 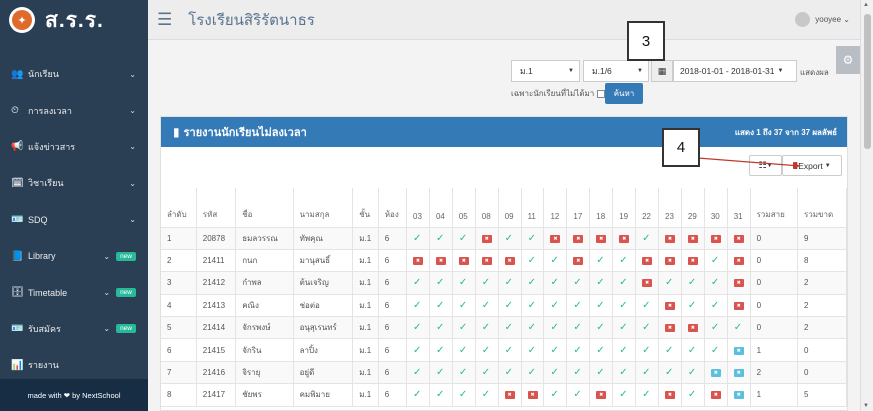 What do you see at coordinates (179, 208) in the screenshot?
I see `column-header: ลำดับ` at bounding box center [179, 208].